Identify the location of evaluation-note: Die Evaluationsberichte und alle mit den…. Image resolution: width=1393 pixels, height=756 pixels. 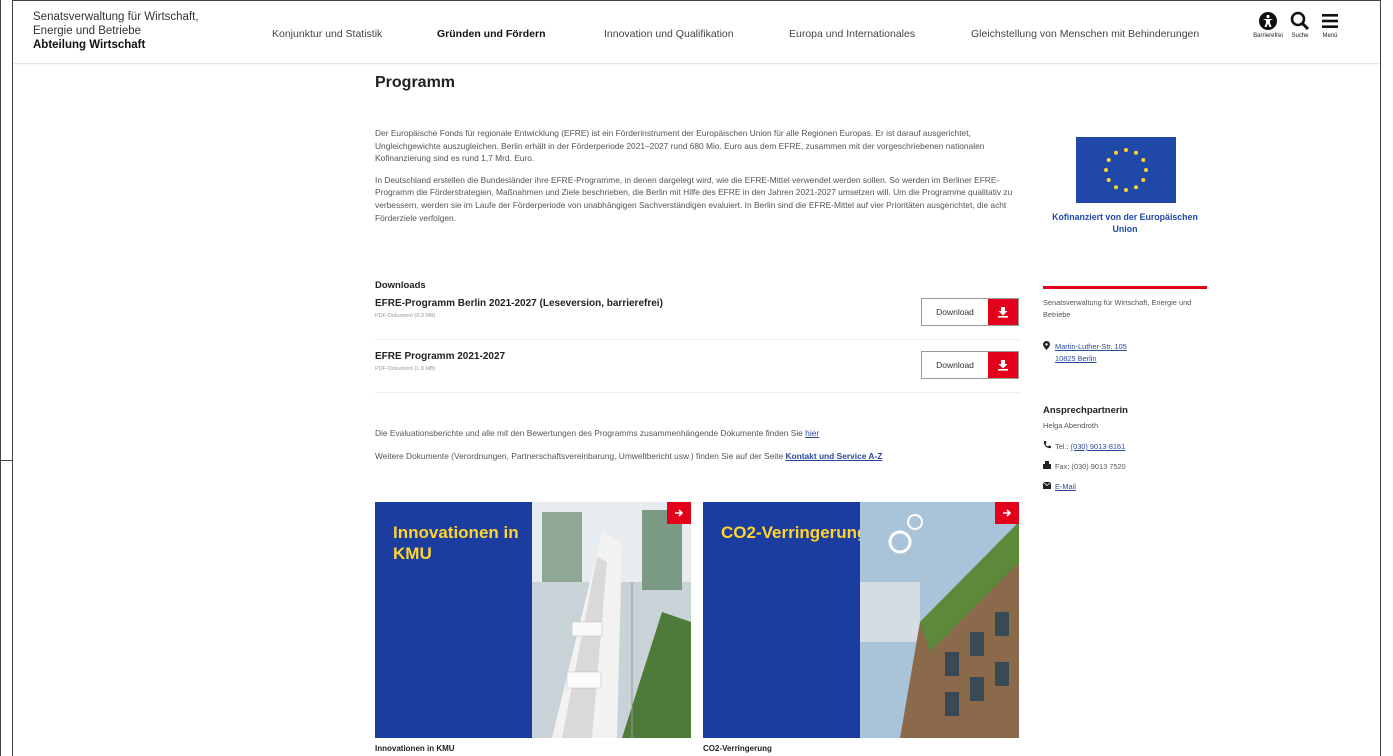
(597, 433).